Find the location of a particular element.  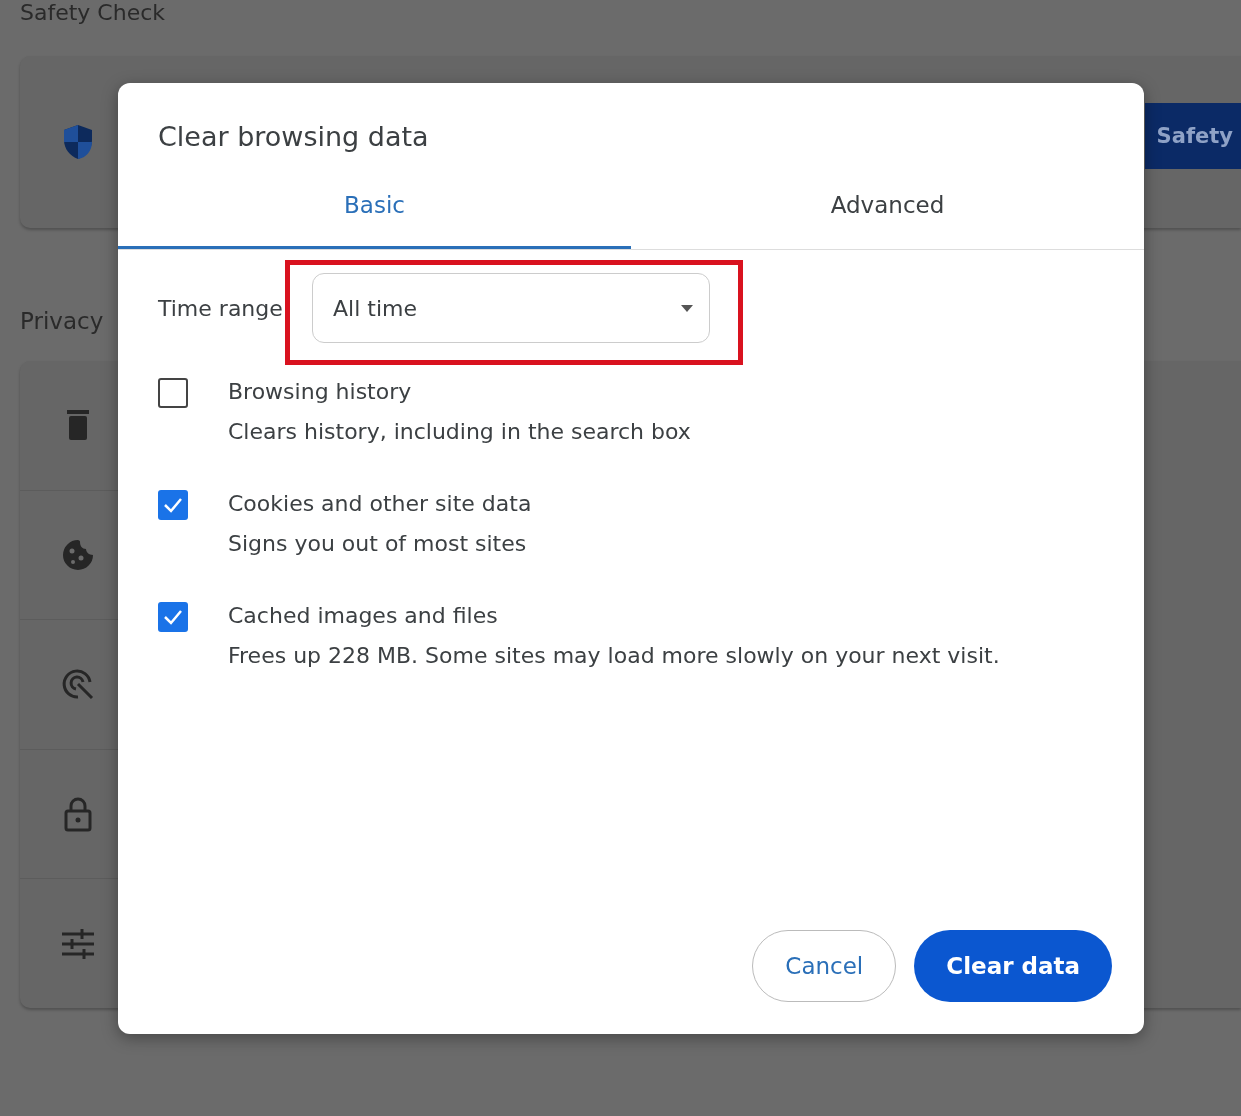

clear-data-button: Clear data is located at coordinates (1013, 966).